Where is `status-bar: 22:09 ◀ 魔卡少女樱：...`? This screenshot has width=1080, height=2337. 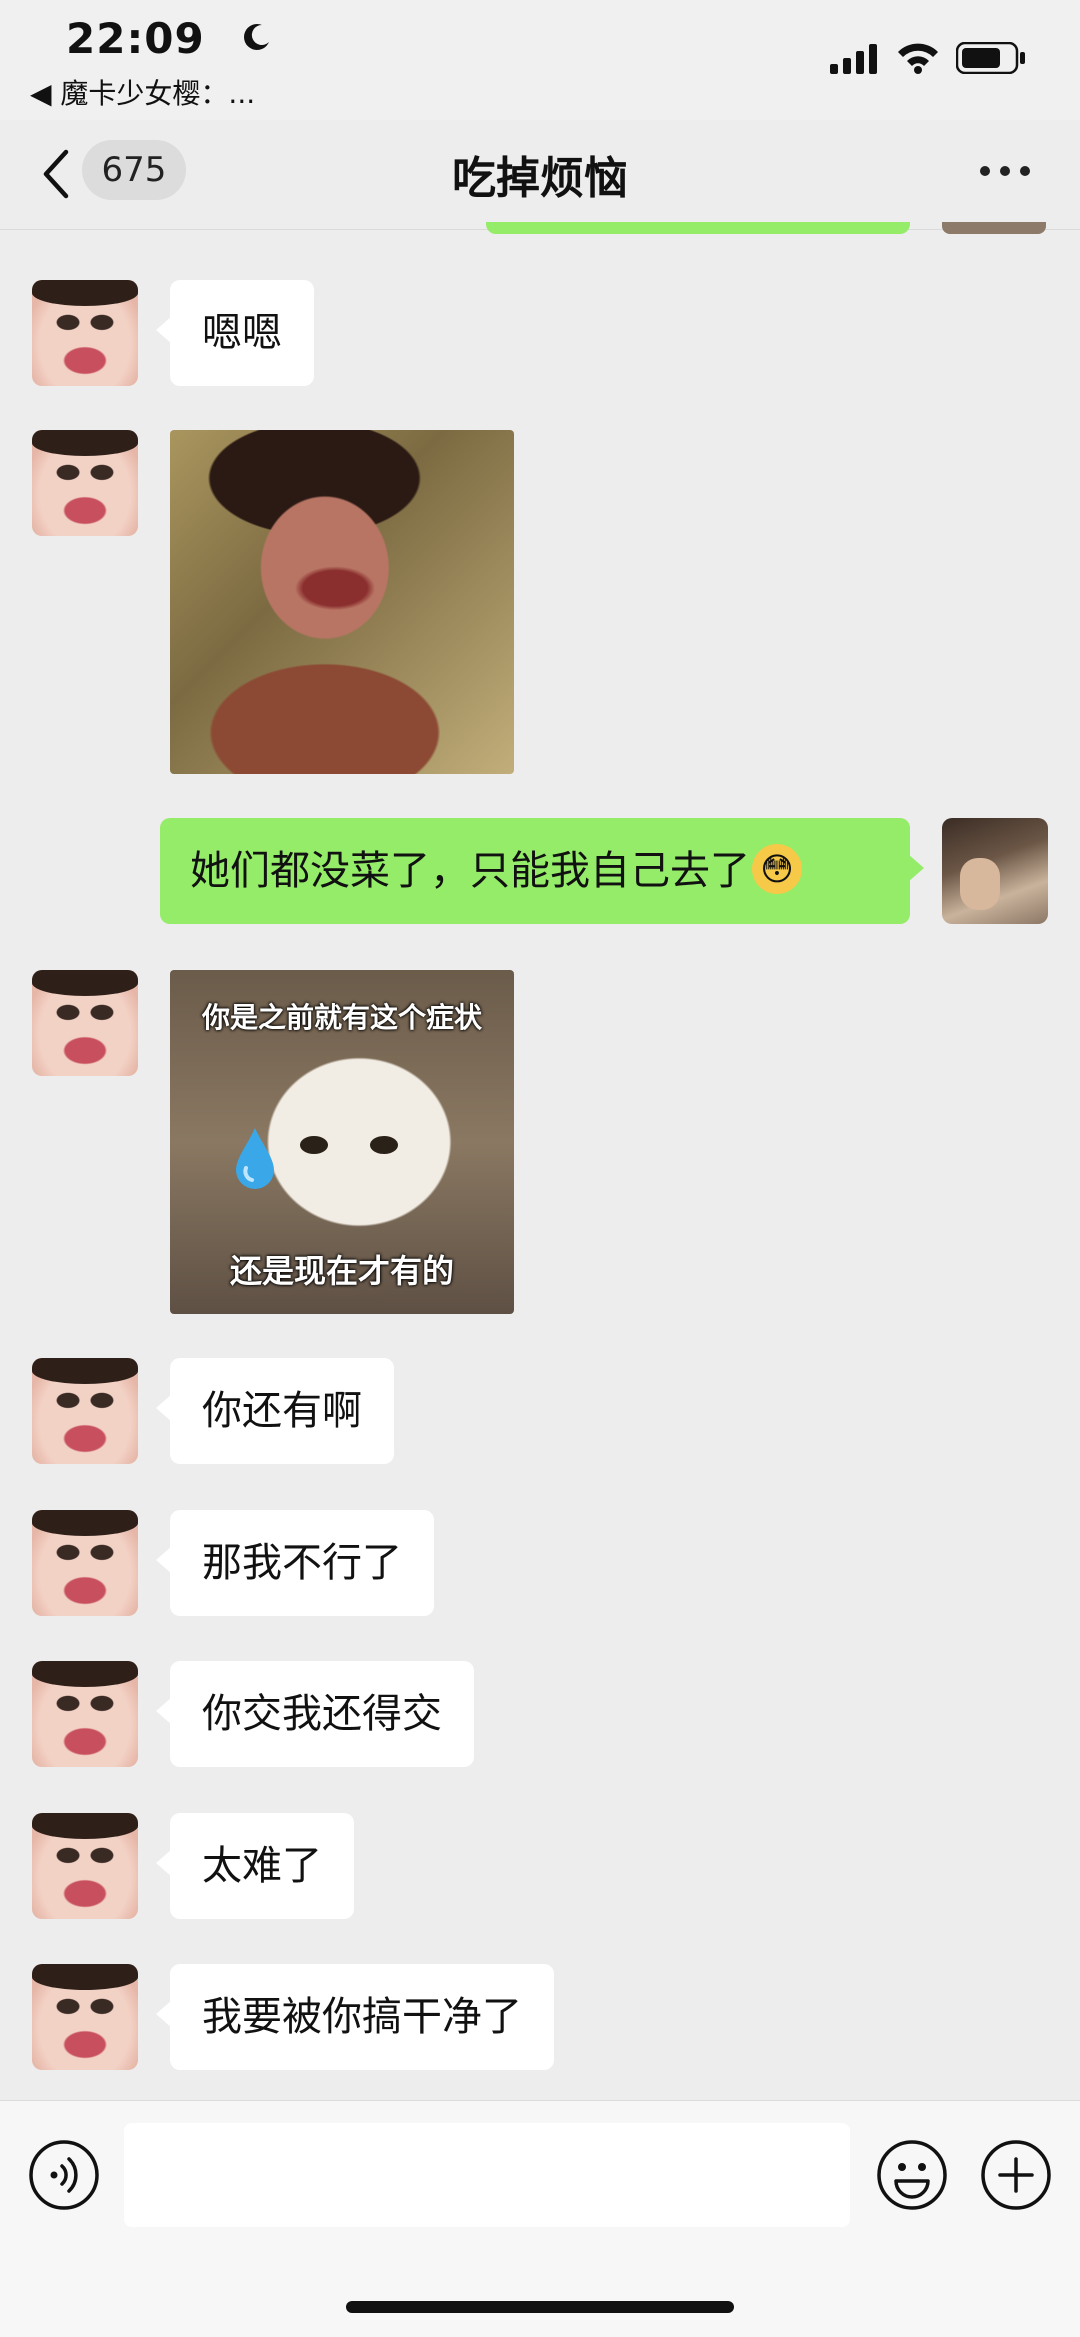 status-bar: 22:09 ◀ 魔卡少女樱：... is located at coordinates (540, 60).